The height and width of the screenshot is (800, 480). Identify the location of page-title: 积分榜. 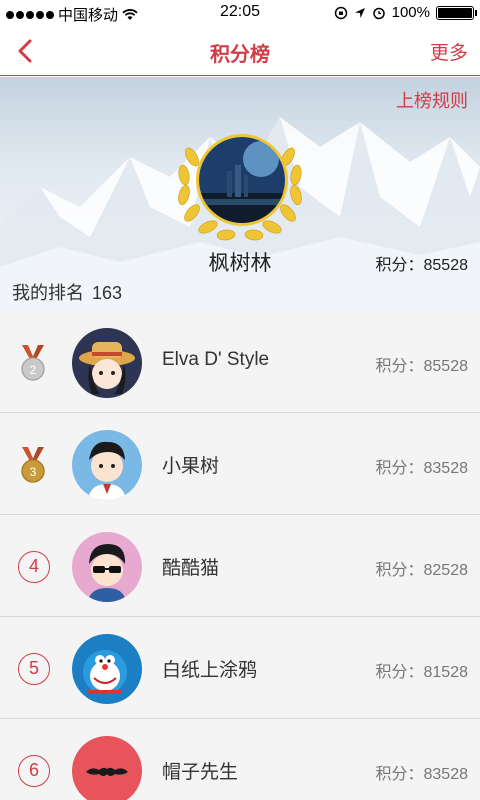
(240, 55).